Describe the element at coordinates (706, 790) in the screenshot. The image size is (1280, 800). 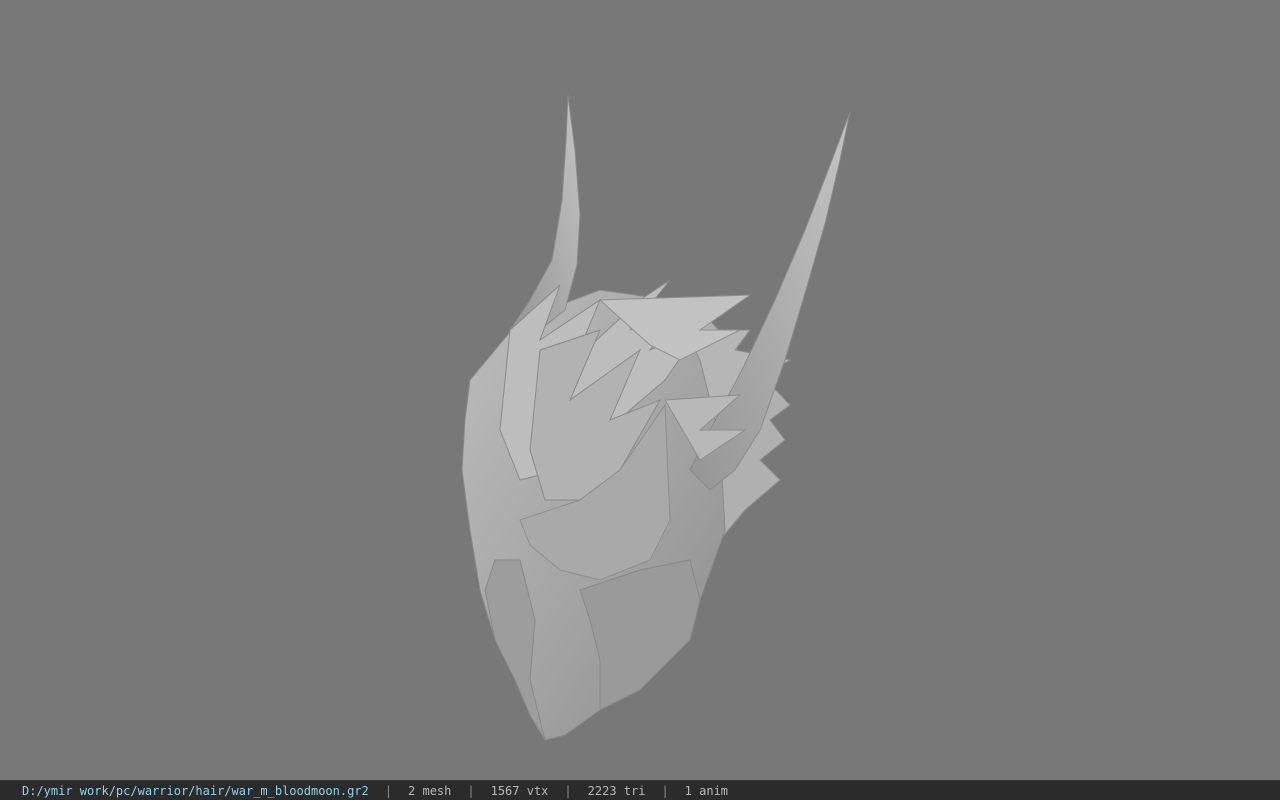
I see `animation-count: 1 anim` at that location.